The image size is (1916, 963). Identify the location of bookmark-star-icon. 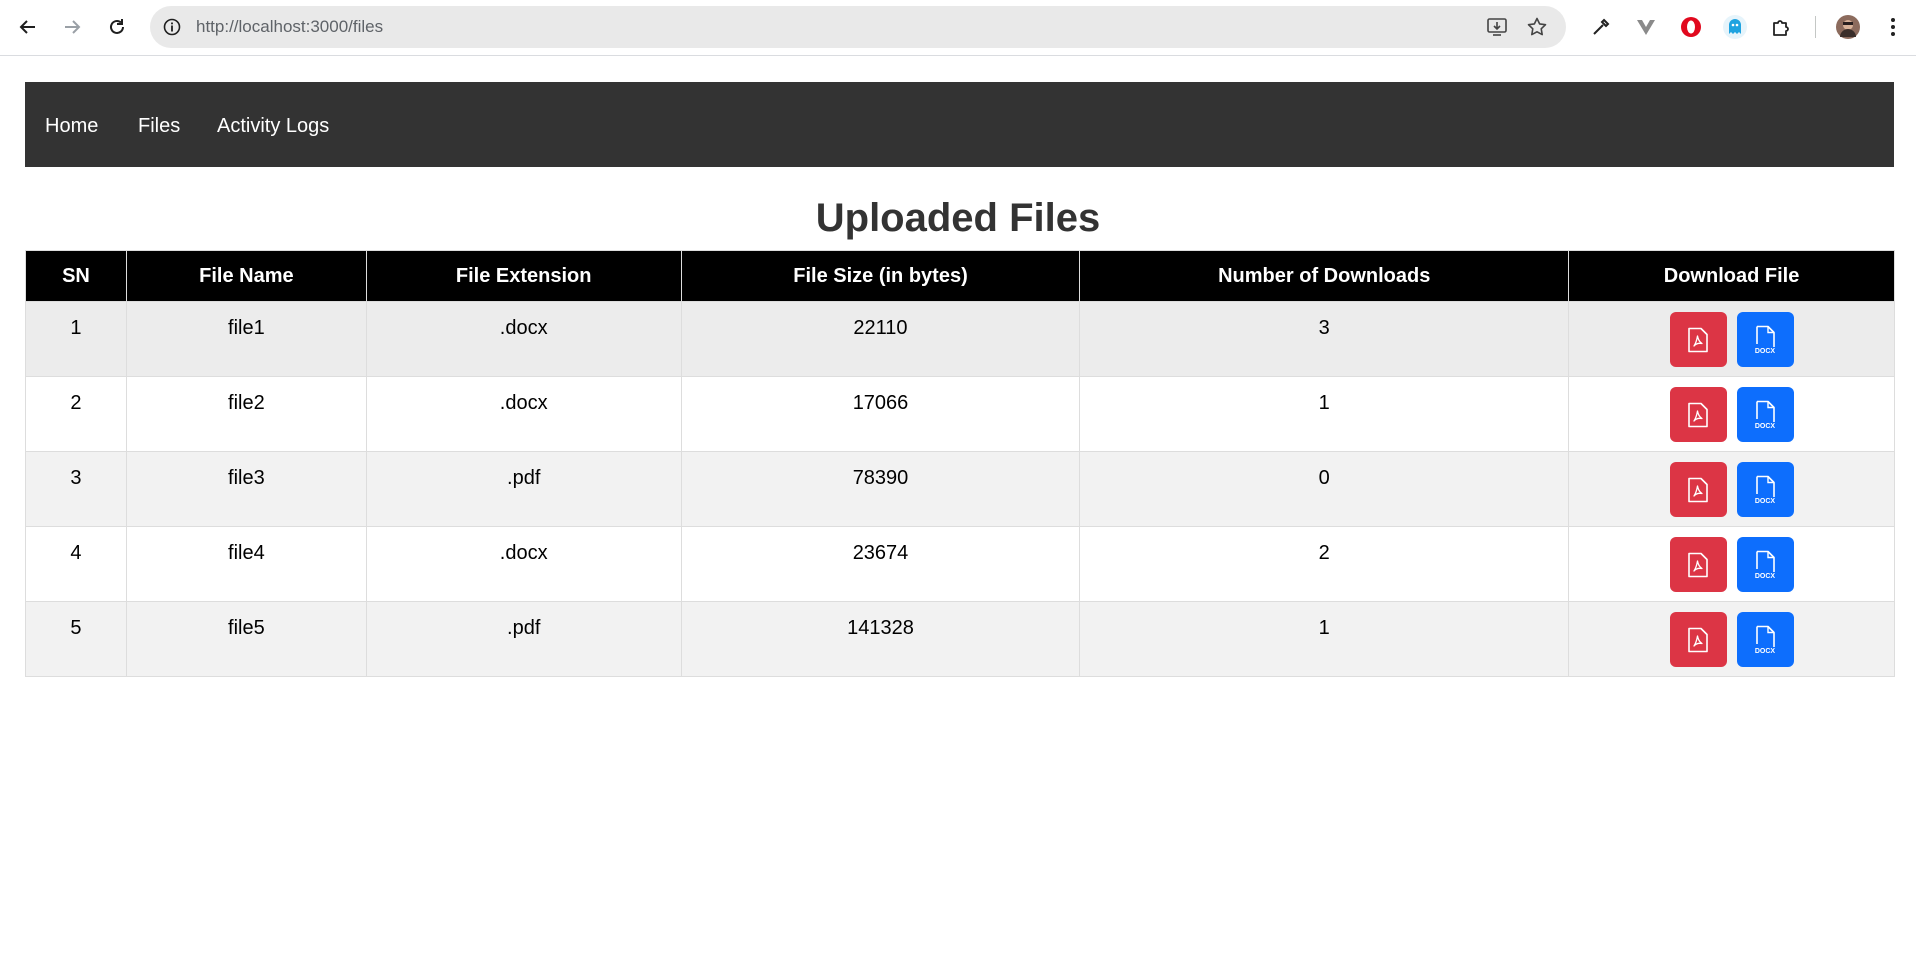
(1537, 27).